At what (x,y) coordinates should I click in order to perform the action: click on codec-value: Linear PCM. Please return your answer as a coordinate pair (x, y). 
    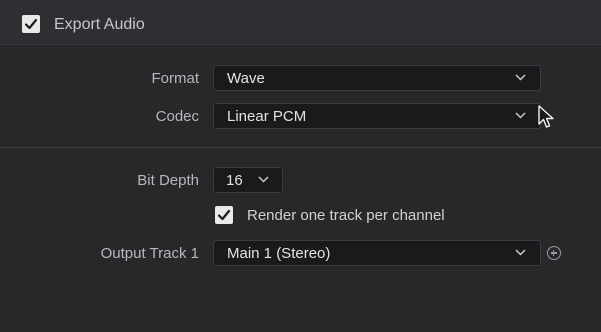
    Looking at the image, I should click on (267, 116).